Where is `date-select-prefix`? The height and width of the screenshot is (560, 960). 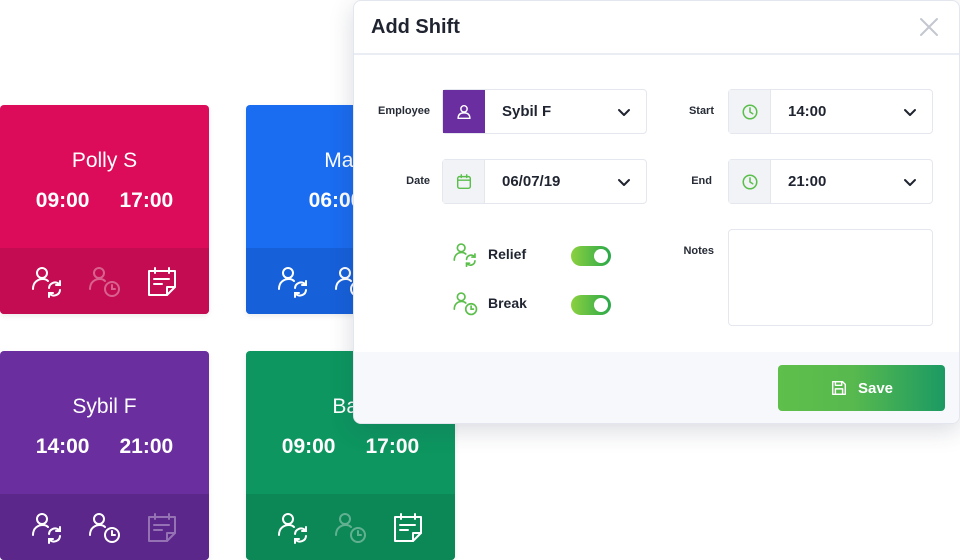
date-select-prefix is located at coordinates (464, 181).